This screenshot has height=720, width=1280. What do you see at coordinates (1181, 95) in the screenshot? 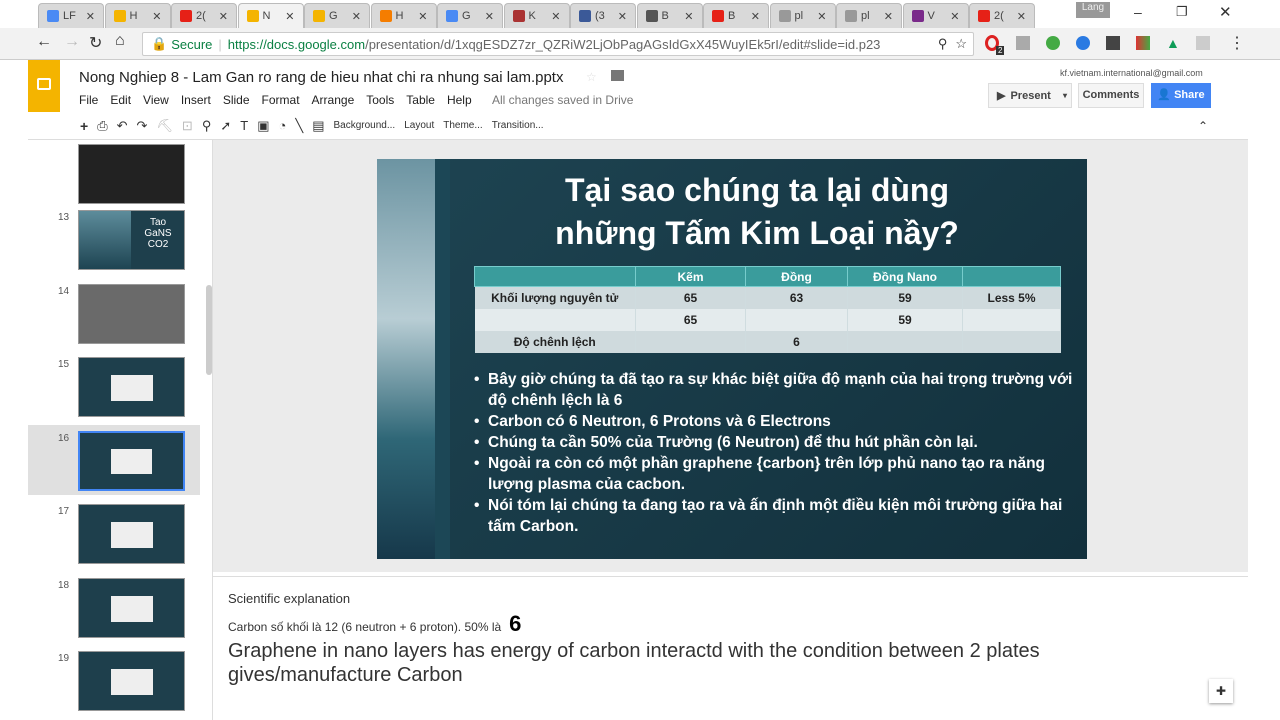
I see `share-button: 👤 Share` at bounding box center [1181, 95].